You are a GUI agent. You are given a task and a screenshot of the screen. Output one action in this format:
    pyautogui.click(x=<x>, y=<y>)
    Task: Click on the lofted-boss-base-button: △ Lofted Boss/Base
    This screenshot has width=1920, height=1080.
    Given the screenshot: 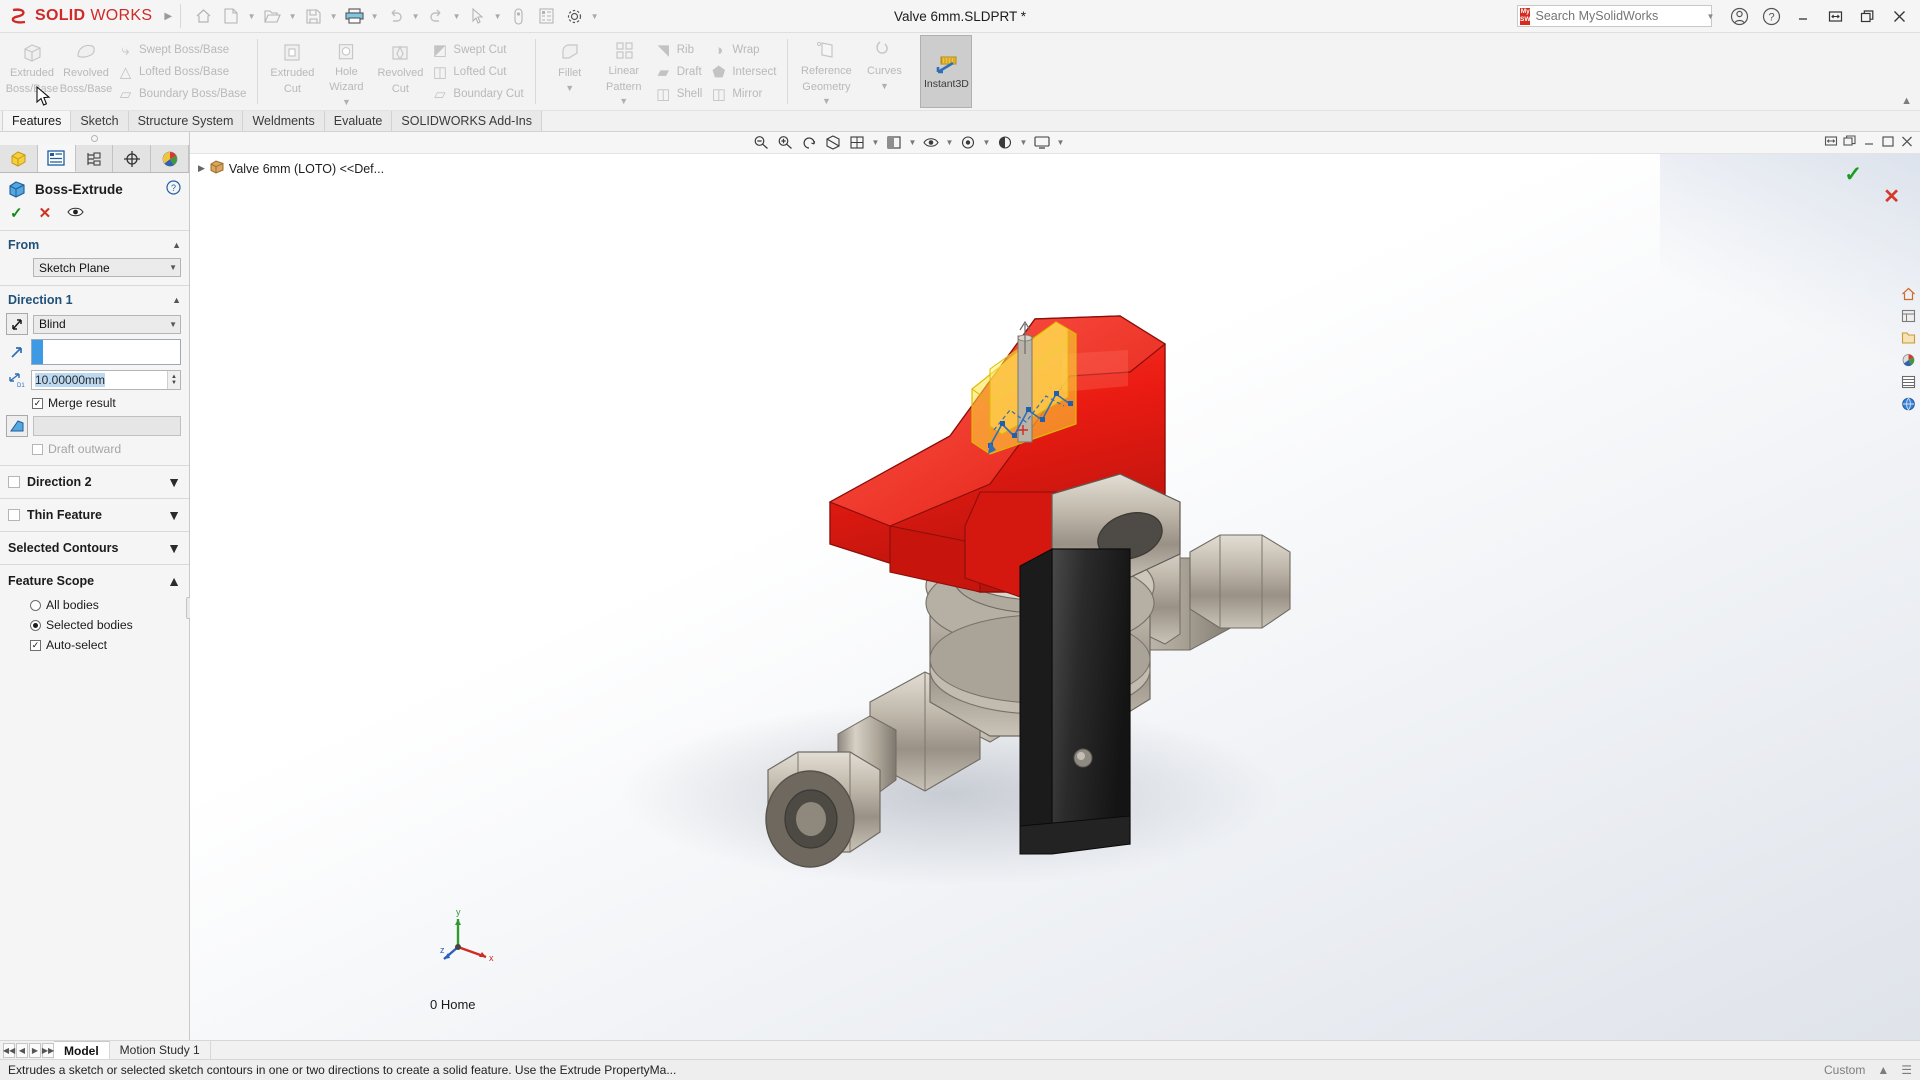 What is the action you would take?
    pyautogui.click(x=181, y=72)
    